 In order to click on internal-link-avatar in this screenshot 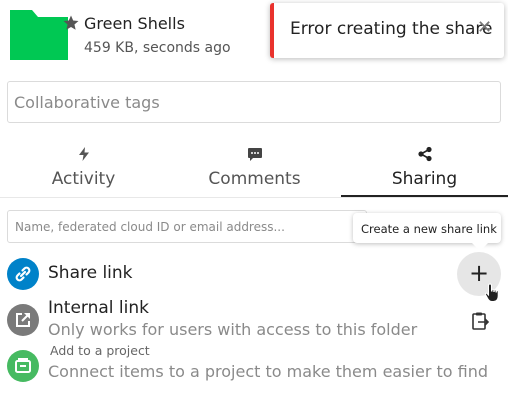, I will do `click(23, 320)`.